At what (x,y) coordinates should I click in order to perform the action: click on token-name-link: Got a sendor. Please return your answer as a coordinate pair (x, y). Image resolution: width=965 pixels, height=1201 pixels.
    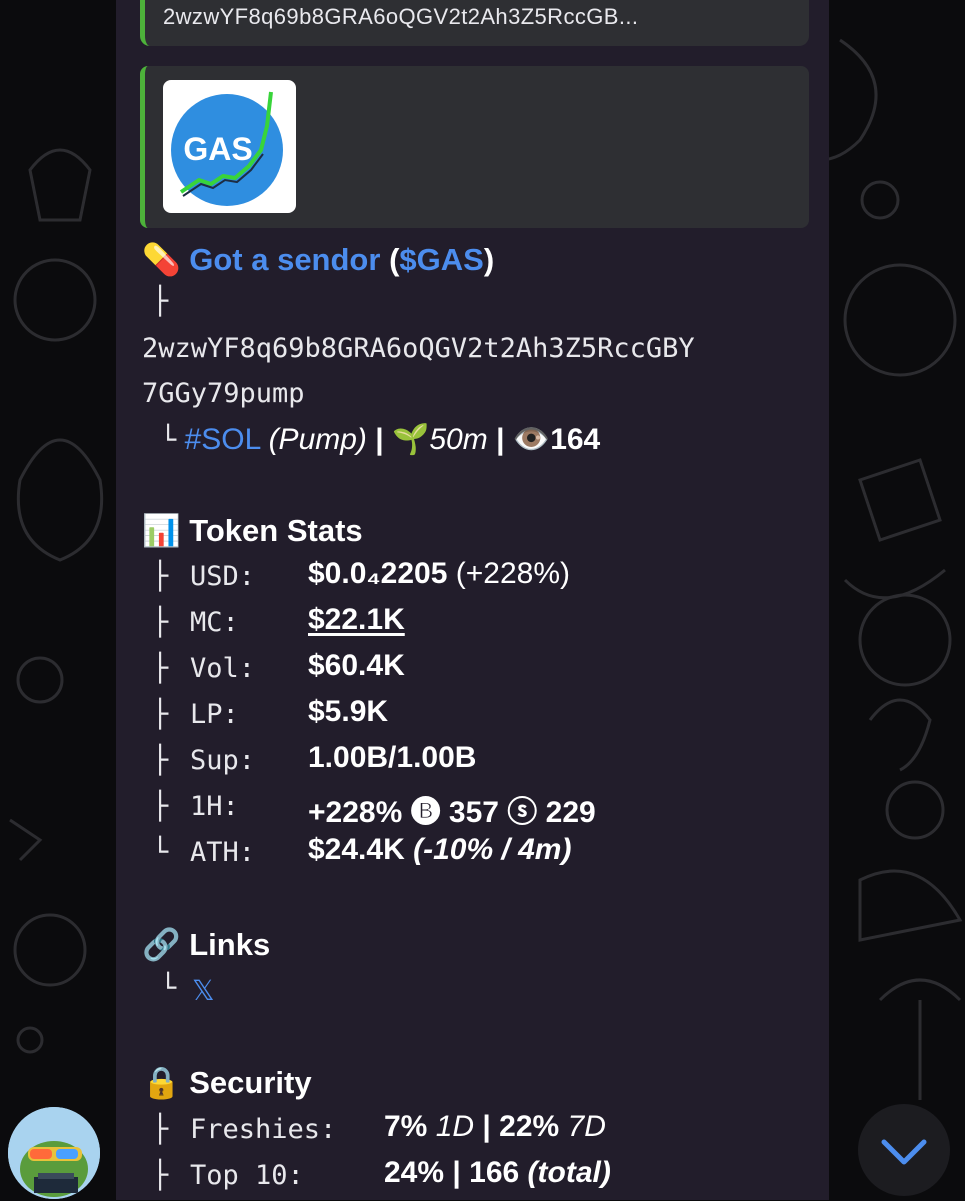
    Looking at the image, I should click on (284, 259).